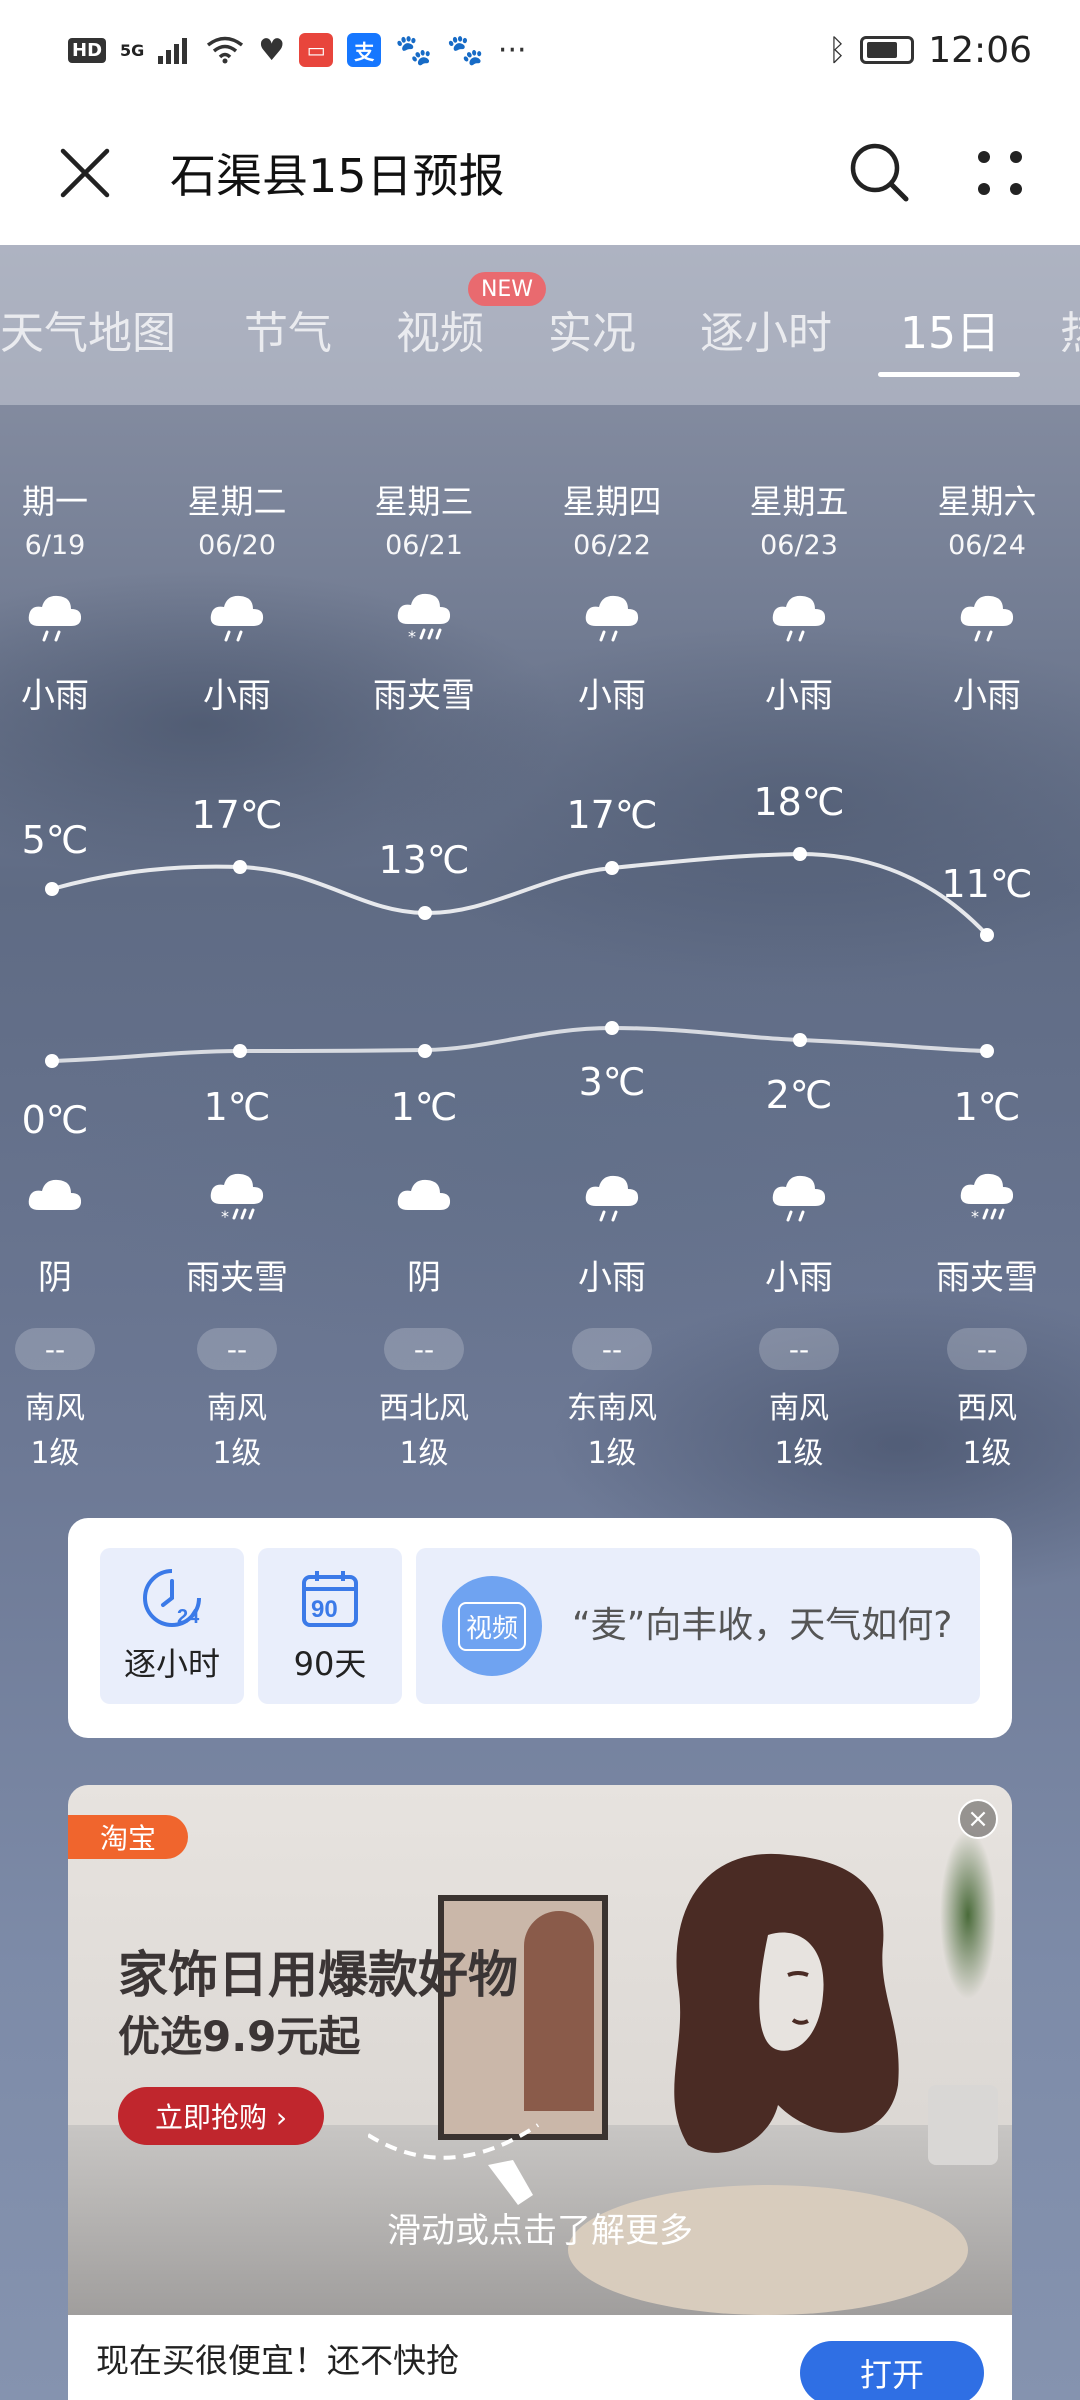 Image resolution: width=1080 pixels, height=2400 pixels. What do you see at coordinates (424, 501) in the screenshot?
I see `weekday: 星期三` at bounding box center [424, 501].